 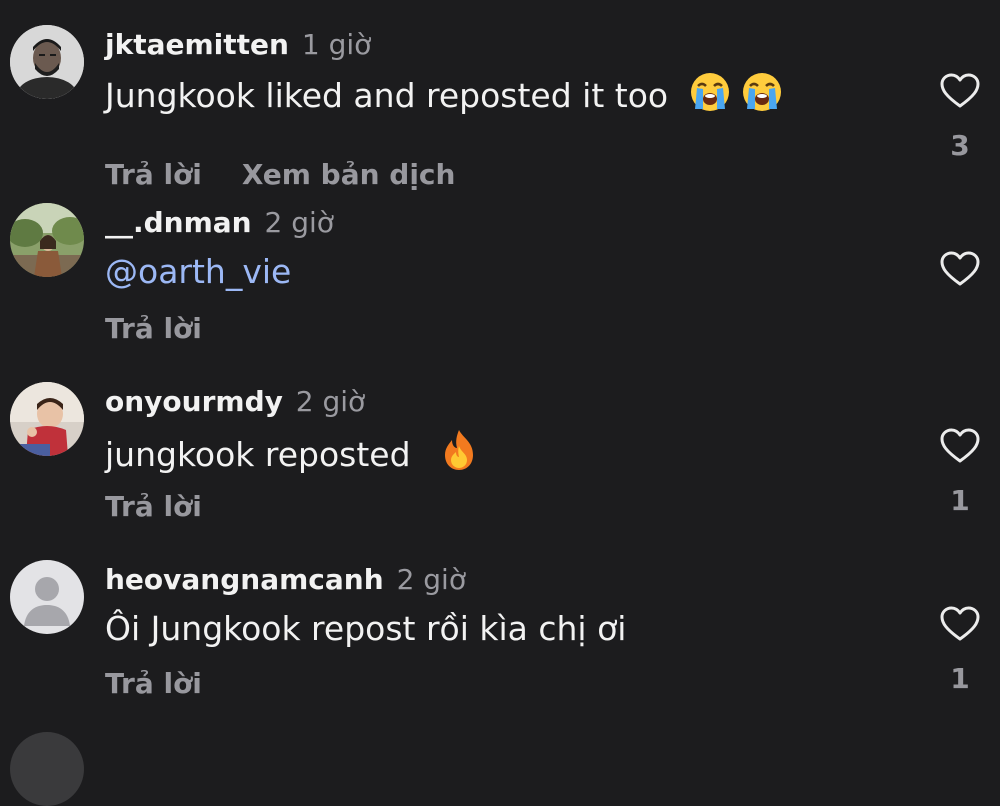 What do you see at coordinates (194, 401) in the screenshot?
I see `username: onyourmdy` at bounding box center [194, 401].